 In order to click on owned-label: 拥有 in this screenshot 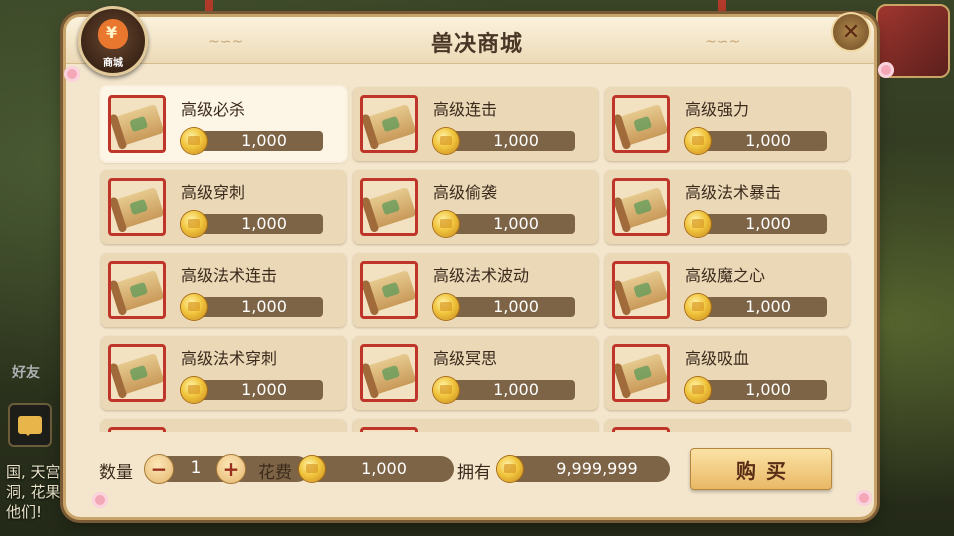, I will do `click(474, 473)`.